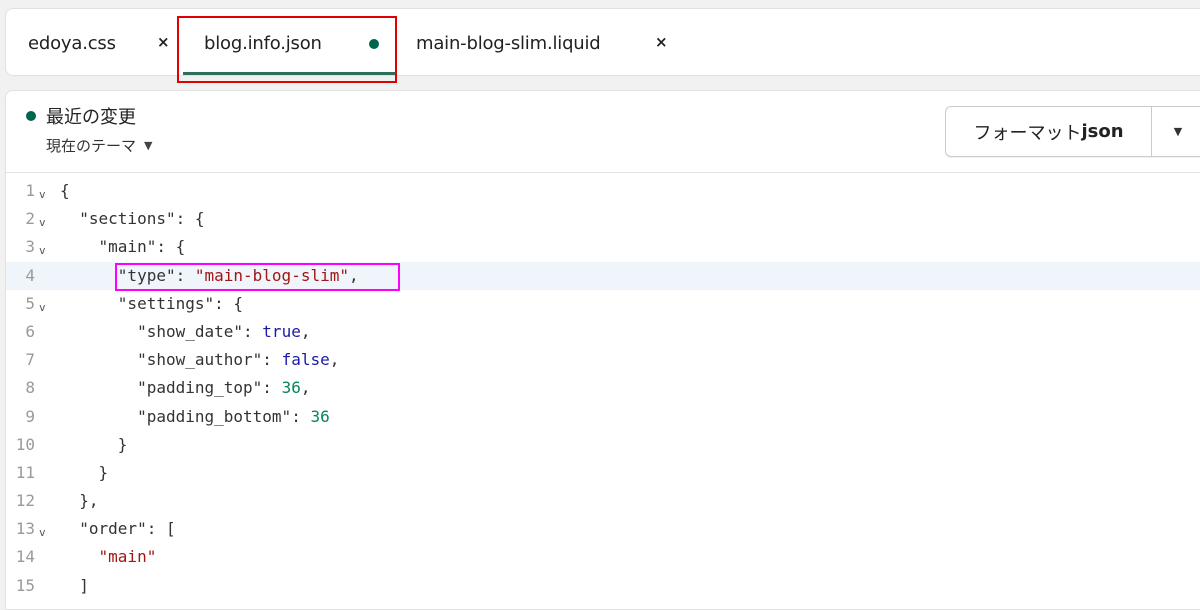 Image resolution: width=1200 pixels, height=610 pixels. What do you see at coordinates (603, 172) in the screenshot?
I see `divider` at bounding box center [603, 172].